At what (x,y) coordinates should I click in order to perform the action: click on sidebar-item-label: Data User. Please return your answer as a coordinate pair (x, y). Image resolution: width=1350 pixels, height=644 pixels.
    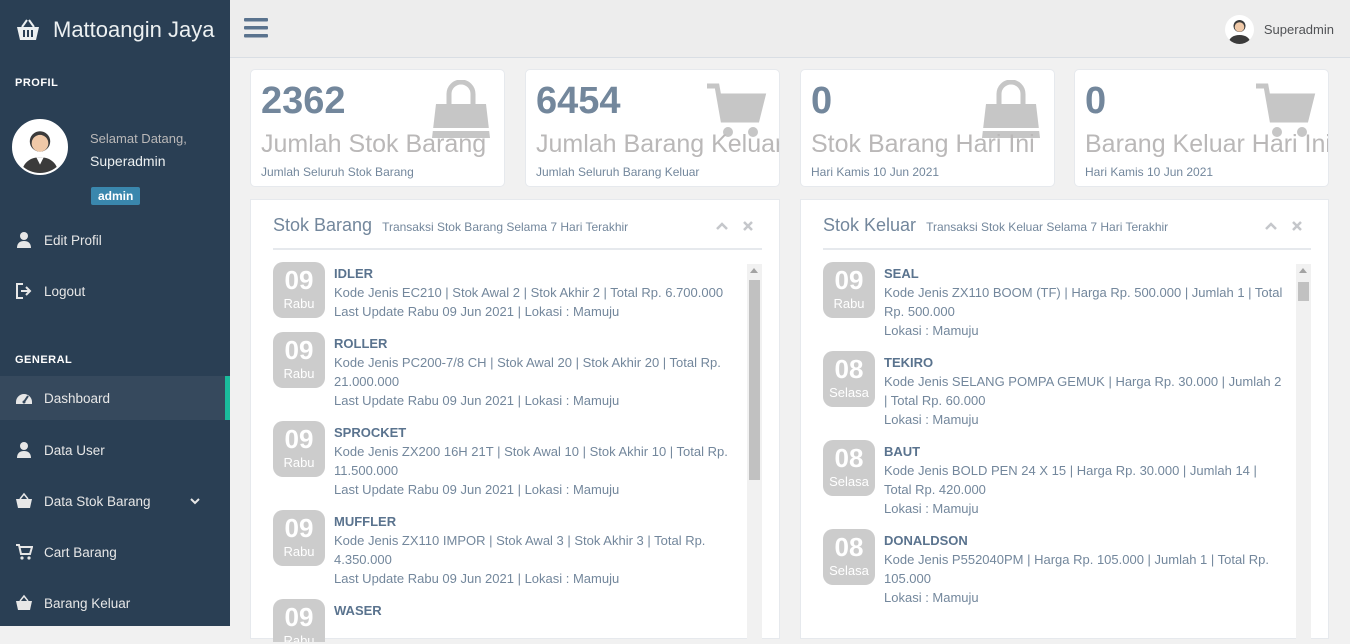
    Looking at the image, I should click on (74, 450).